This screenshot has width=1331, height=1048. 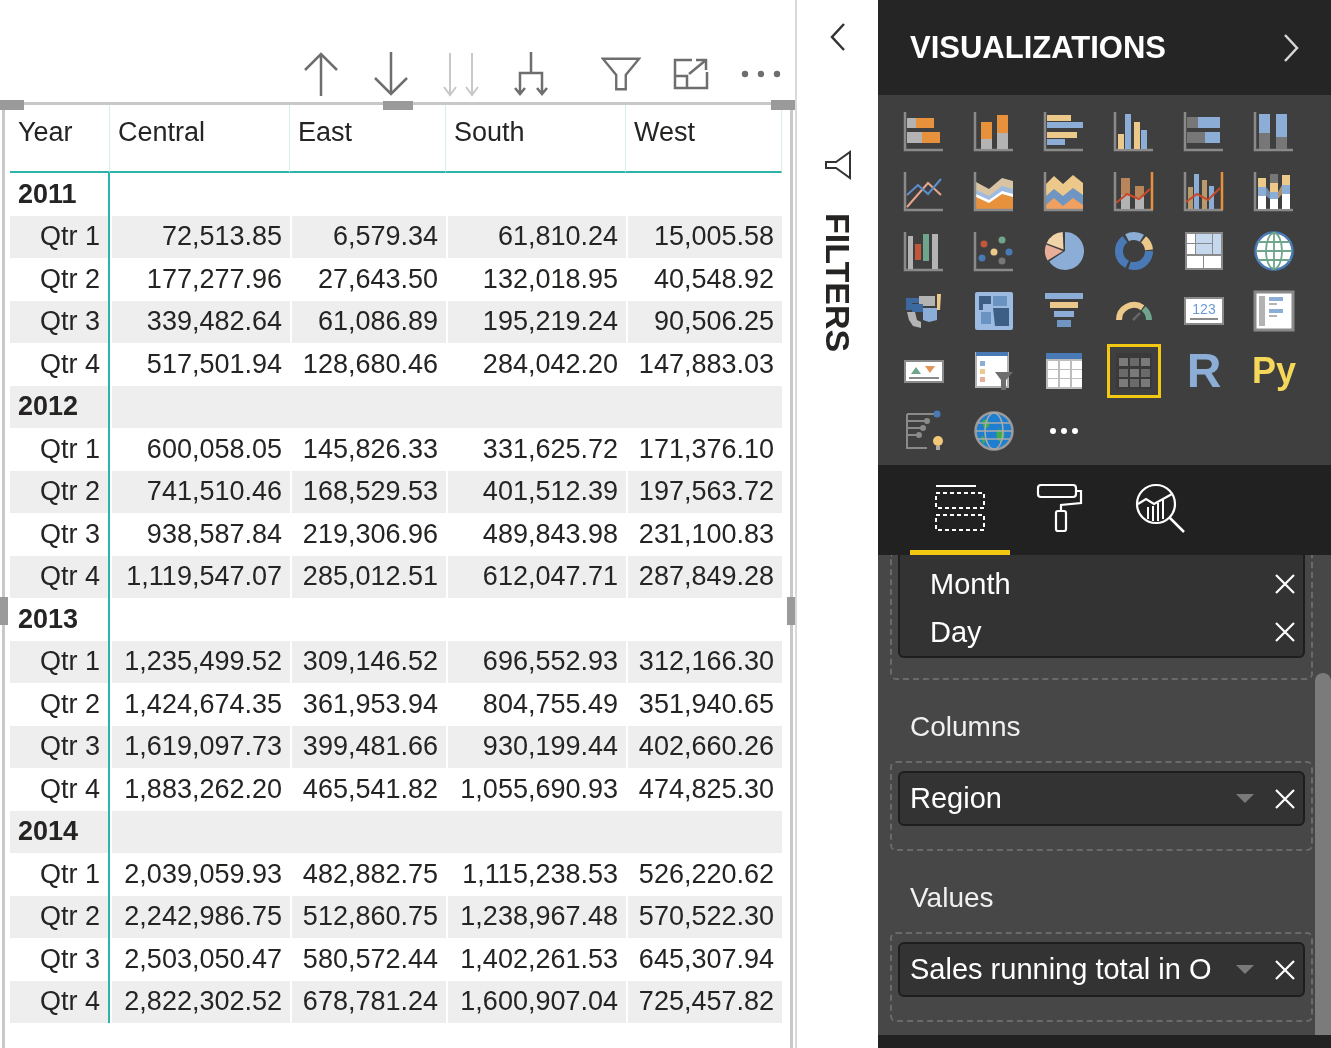 I want to click on table-cell: 570,522.30, so click(x=704, y=916).